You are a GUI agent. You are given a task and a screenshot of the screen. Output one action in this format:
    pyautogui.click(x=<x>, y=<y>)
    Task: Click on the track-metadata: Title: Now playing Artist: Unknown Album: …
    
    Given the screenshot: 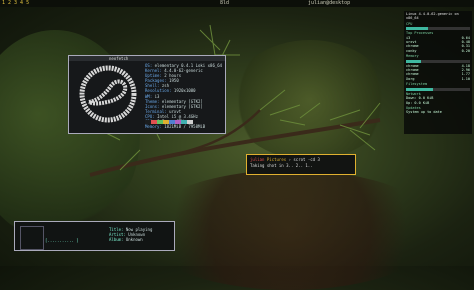 What is the action you would take?
    pyautogui.click(x=130, y=234)
    